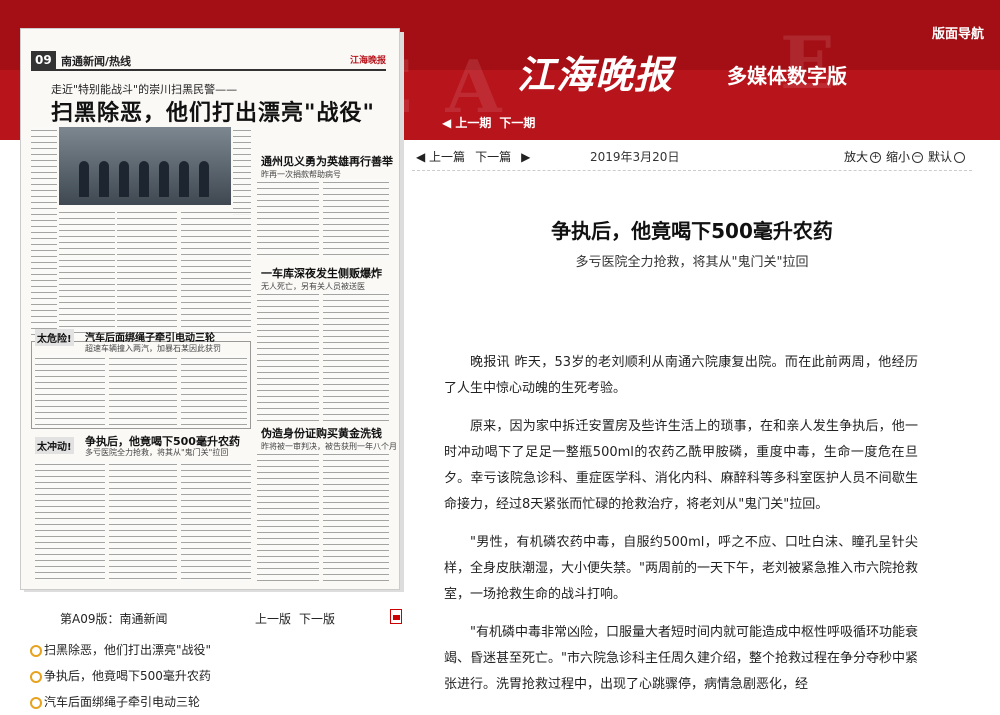 The height and width of the screenshot is (715, 1000). Describe the element at coordinates (54, 445) in the screenshot. I see `story-tag: 太冲动!` at that location.